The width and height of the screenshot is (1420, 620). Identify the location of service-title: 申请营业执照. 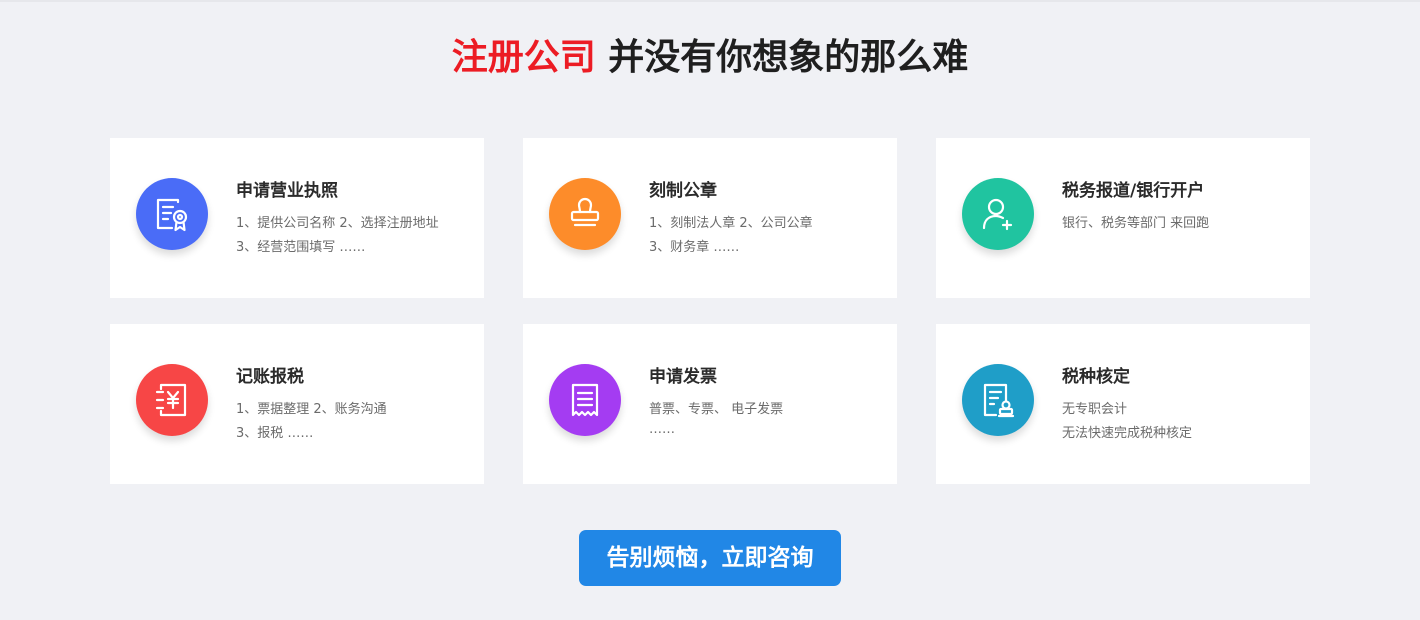
(287, 191).